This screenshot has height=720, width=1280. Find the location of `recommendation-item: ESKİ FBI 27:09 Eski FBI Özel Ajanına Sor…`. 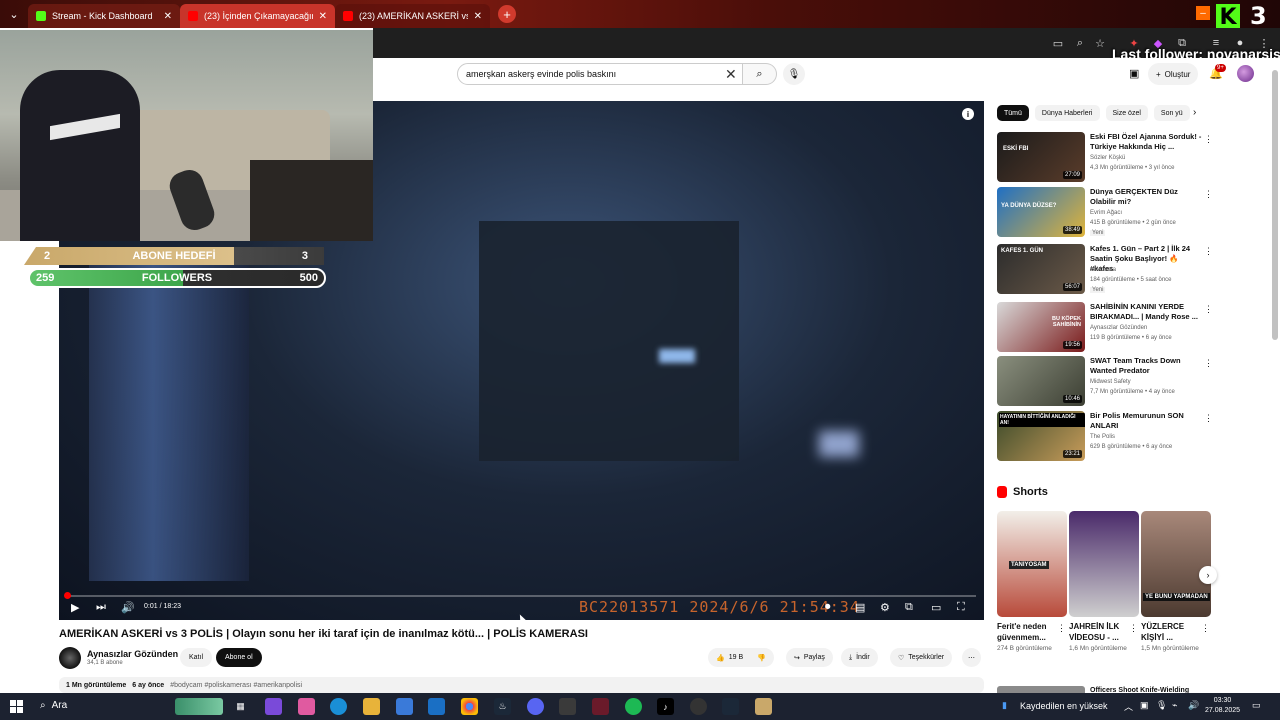

recommendation-item: ESKİ FBI 27:09 Eski FBI Özel Ajanına Sor… is located at coordinates (1106, 157).